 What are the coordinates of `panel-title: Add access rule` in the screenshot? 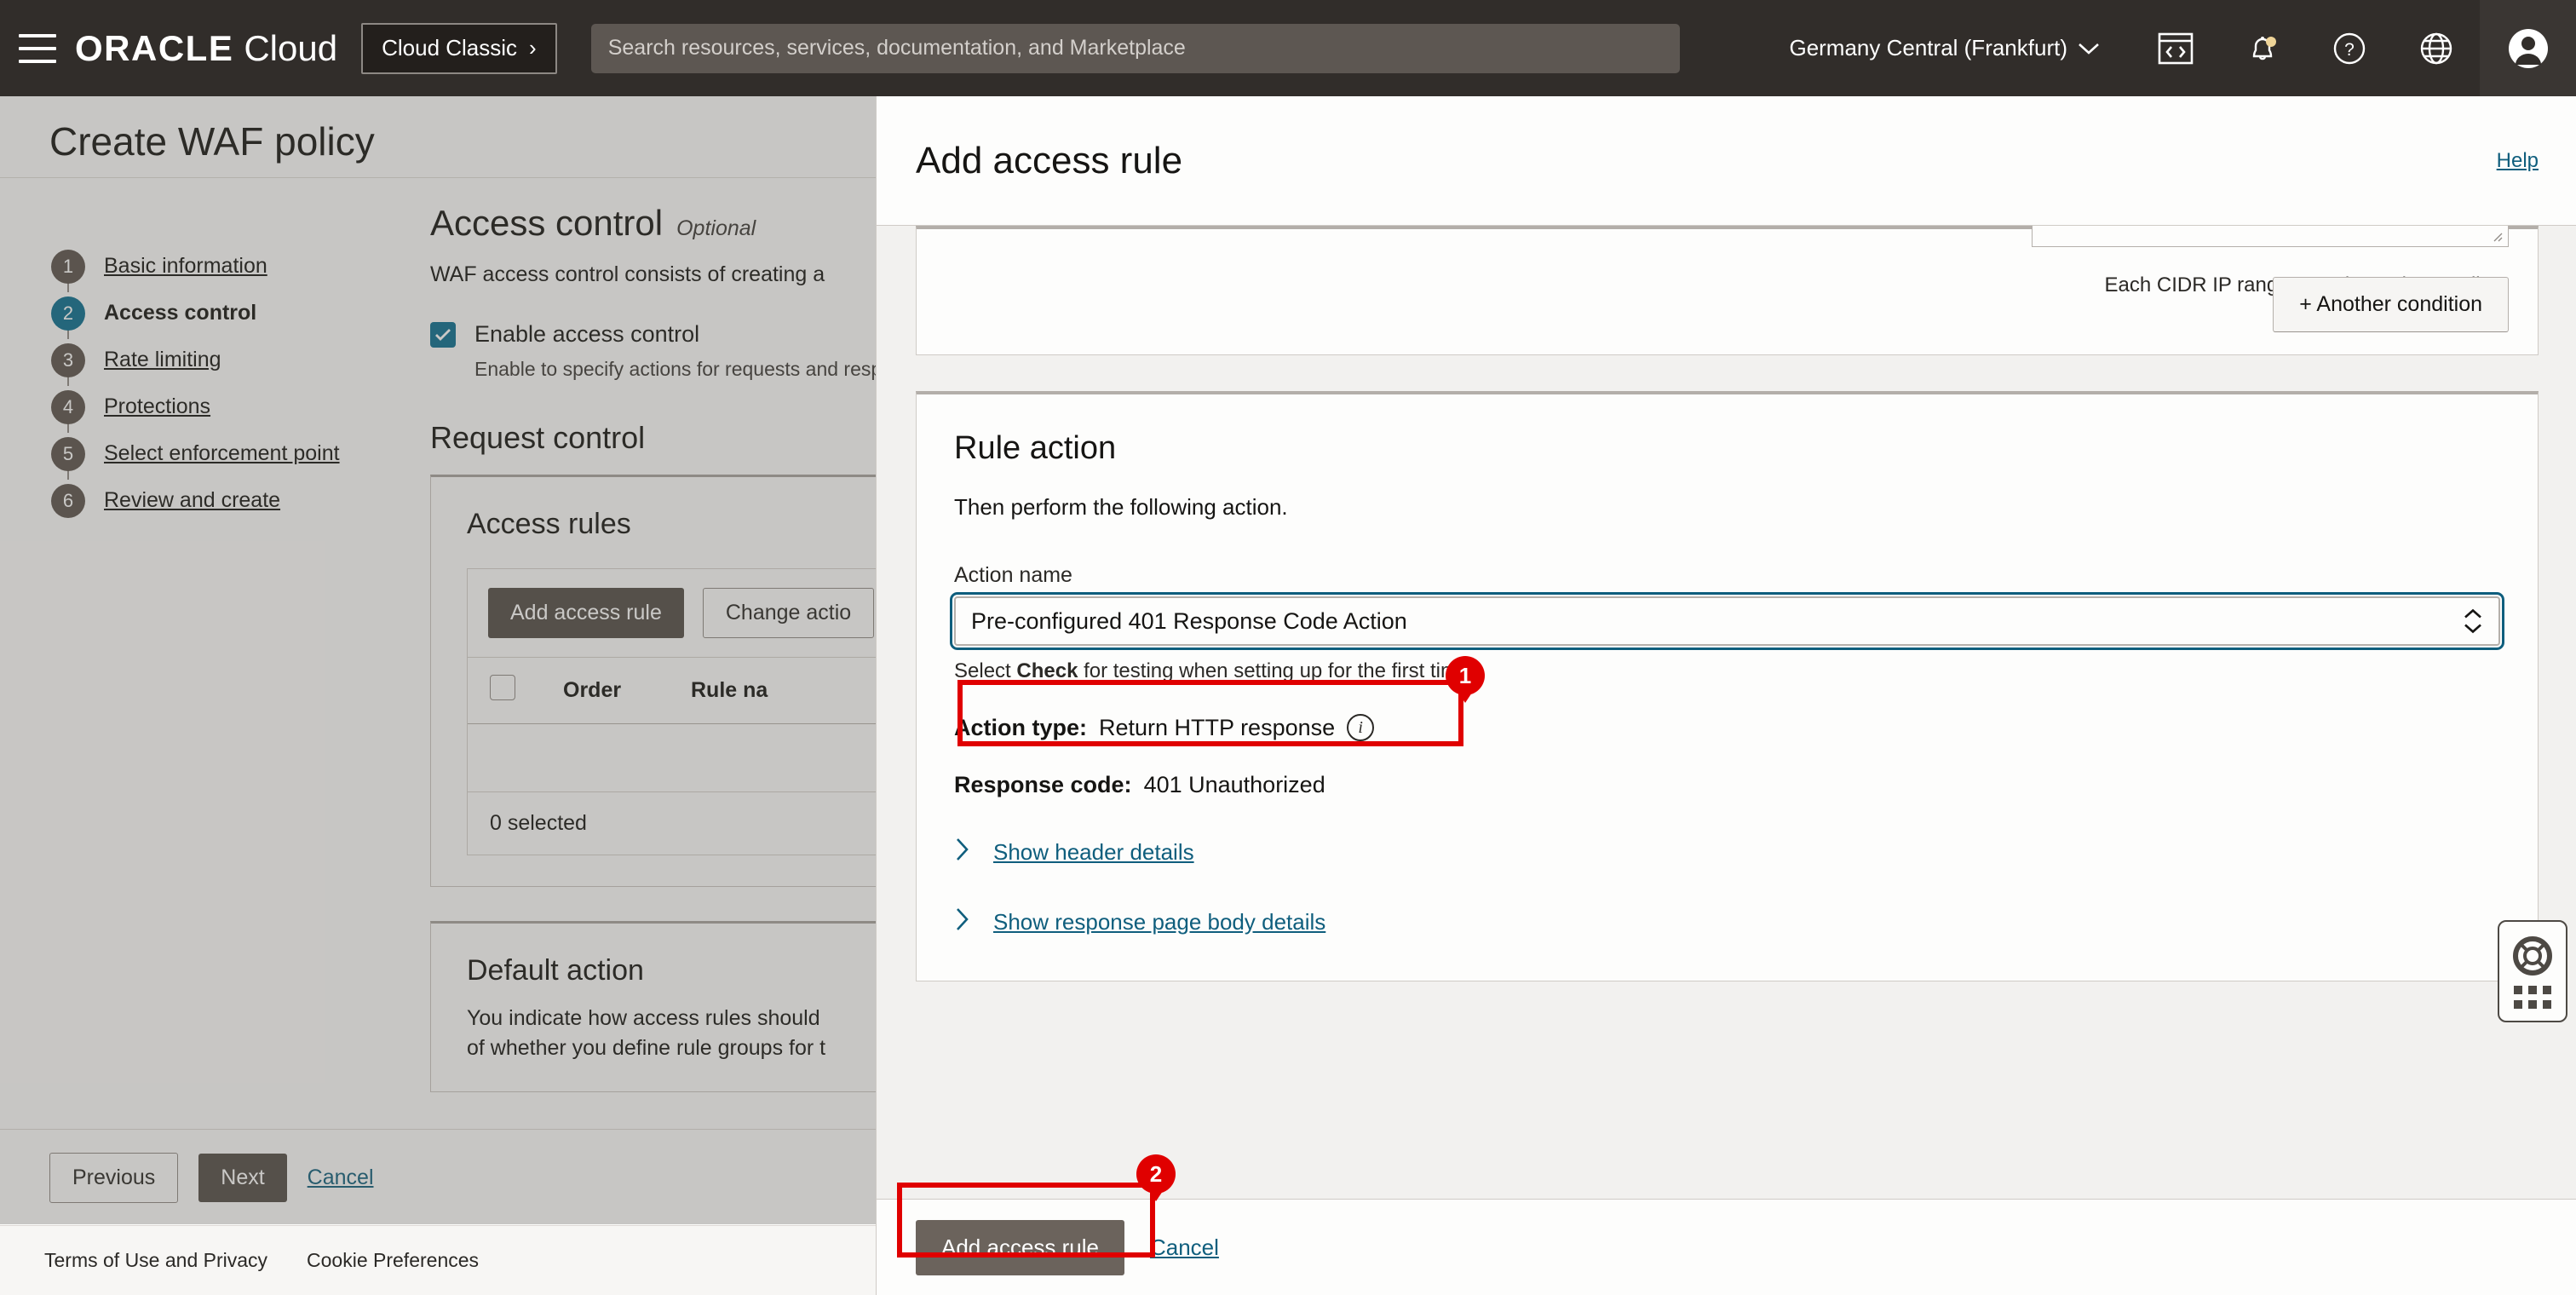 It's located at (1050, 160).